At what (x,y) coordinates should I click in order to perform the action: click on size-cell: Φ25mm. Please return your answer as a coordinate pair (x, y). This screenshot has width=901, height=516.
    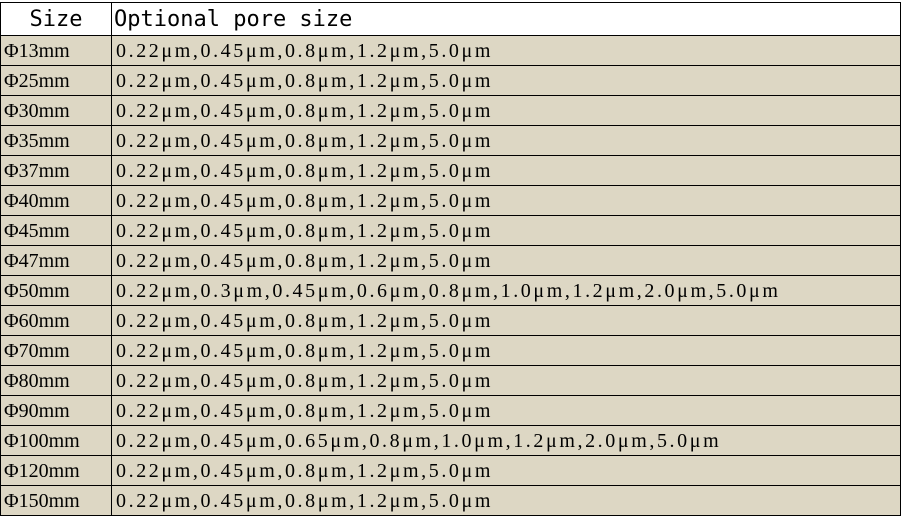
    Looking at the image, I should click on (56, 80).